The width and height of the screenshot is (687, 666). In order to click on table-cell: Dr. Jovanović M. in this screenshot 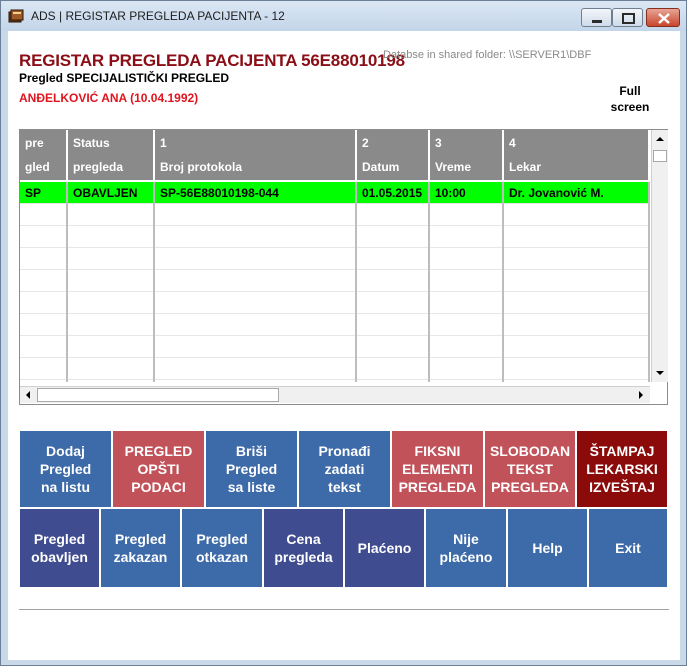, I will do `click(556, 193)`.